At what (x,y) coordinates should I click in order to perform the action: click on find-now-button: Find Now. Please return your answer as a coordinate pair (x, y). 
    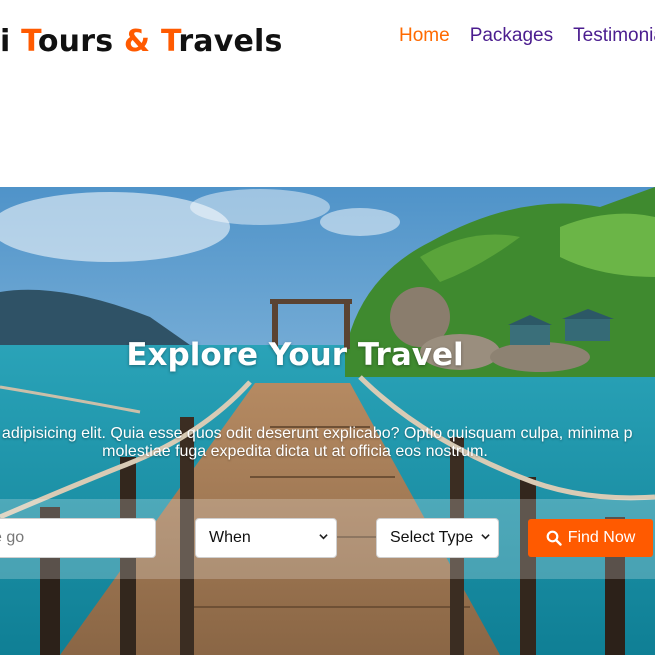
    Looking at the image, I should click on (590, 538).